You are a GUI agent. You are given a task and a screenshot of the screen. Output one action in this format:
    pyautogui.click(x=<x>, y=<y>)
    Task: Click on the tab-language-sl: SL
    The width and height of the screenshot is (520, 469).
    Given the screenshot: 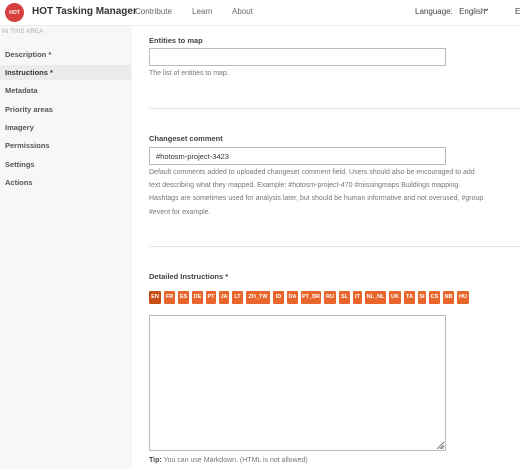 What is the action you would take?
    pyautogui.click(x=344, y=297)
    